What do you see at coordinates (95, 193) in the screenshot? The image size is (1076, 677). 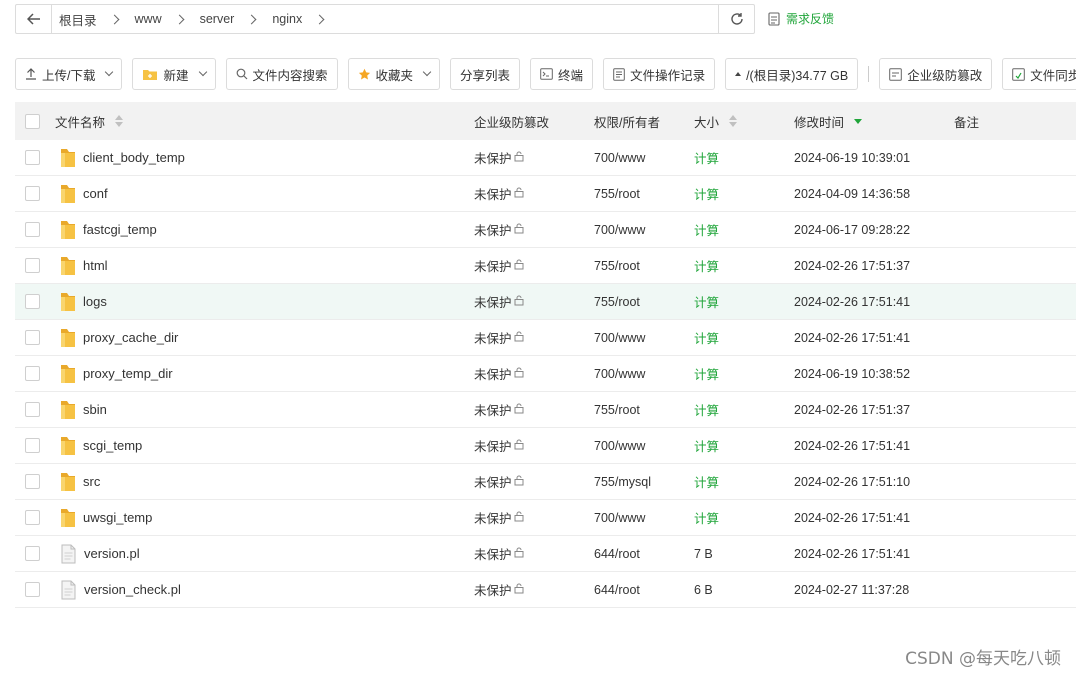 I see `file-name: conf` at bounding box center [95, 193].